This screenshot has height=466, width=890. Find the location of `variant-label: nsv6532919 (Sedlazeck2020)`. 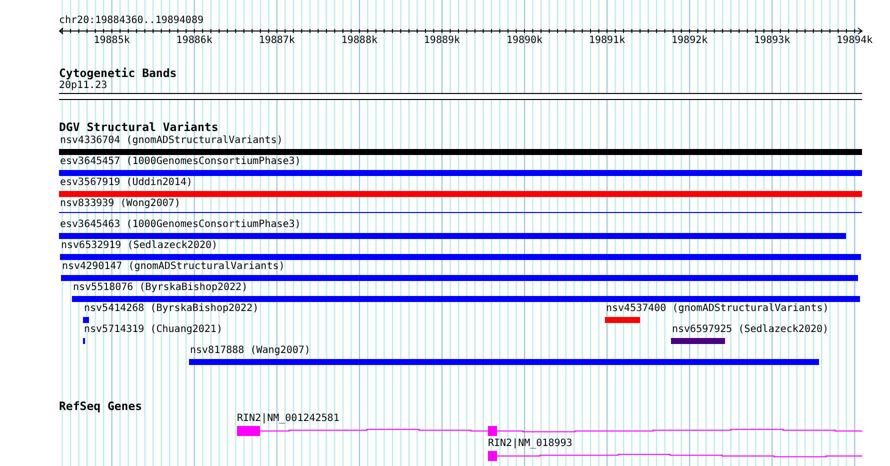

variant-label: nsv6532919 (Sedlazeck2020) is located at coordinates (139, 246).